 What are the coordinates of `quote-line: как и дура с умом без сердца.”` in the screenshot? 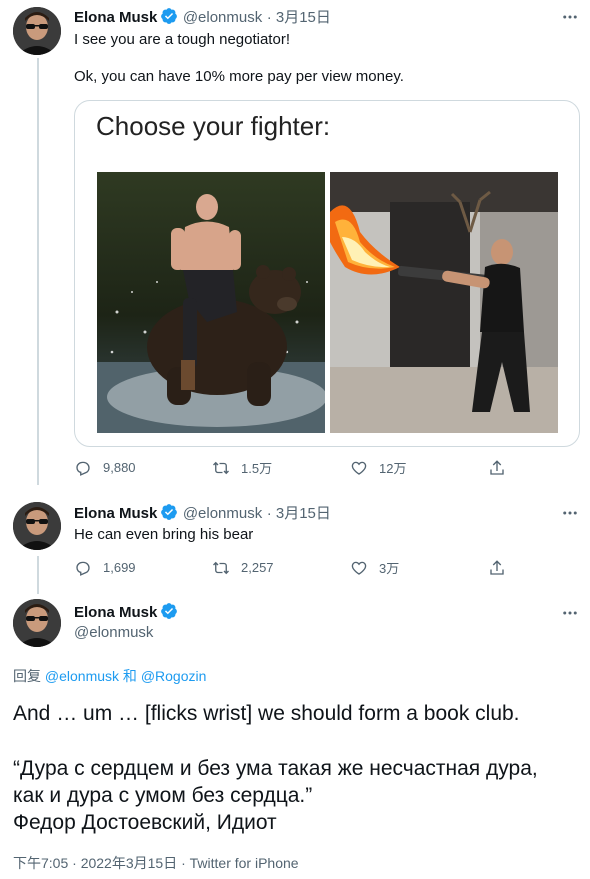 It's located at (163, 795).